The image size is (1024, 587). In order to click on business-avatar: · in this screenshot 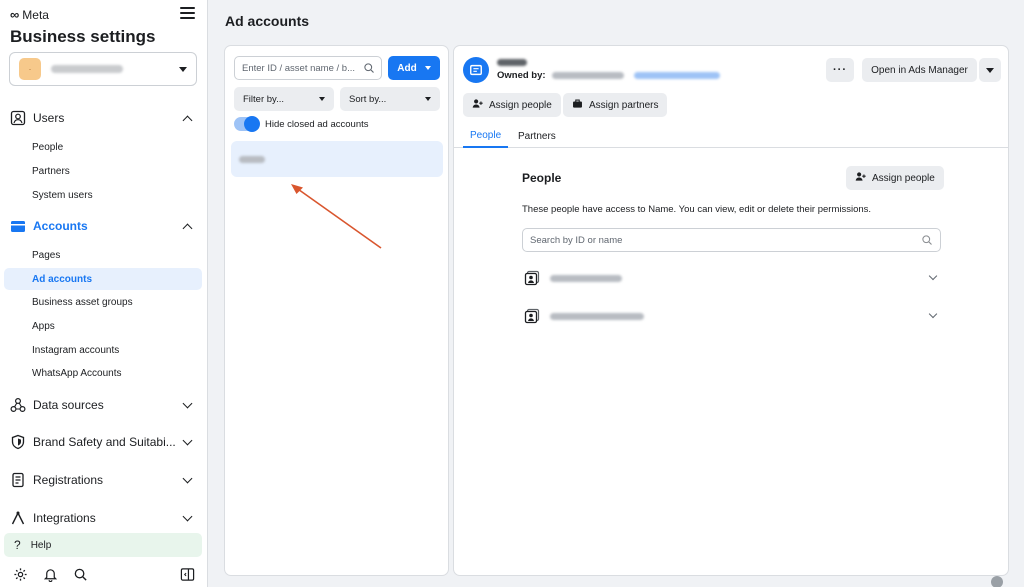, I will do `click(30, 69)`.